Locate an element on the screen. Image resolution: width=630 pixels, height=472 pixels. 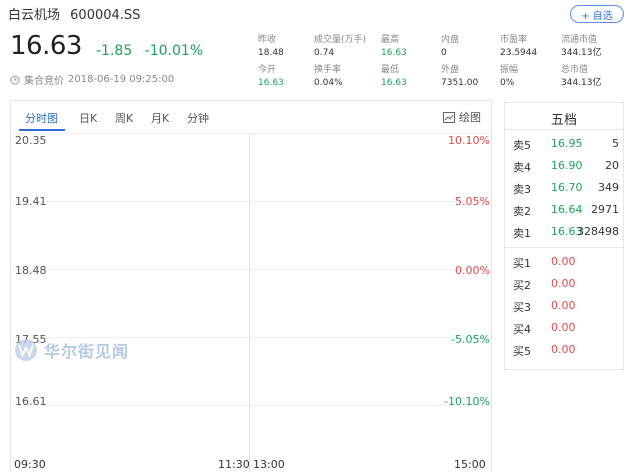
midday-divider is located at coordinates (249, 302).